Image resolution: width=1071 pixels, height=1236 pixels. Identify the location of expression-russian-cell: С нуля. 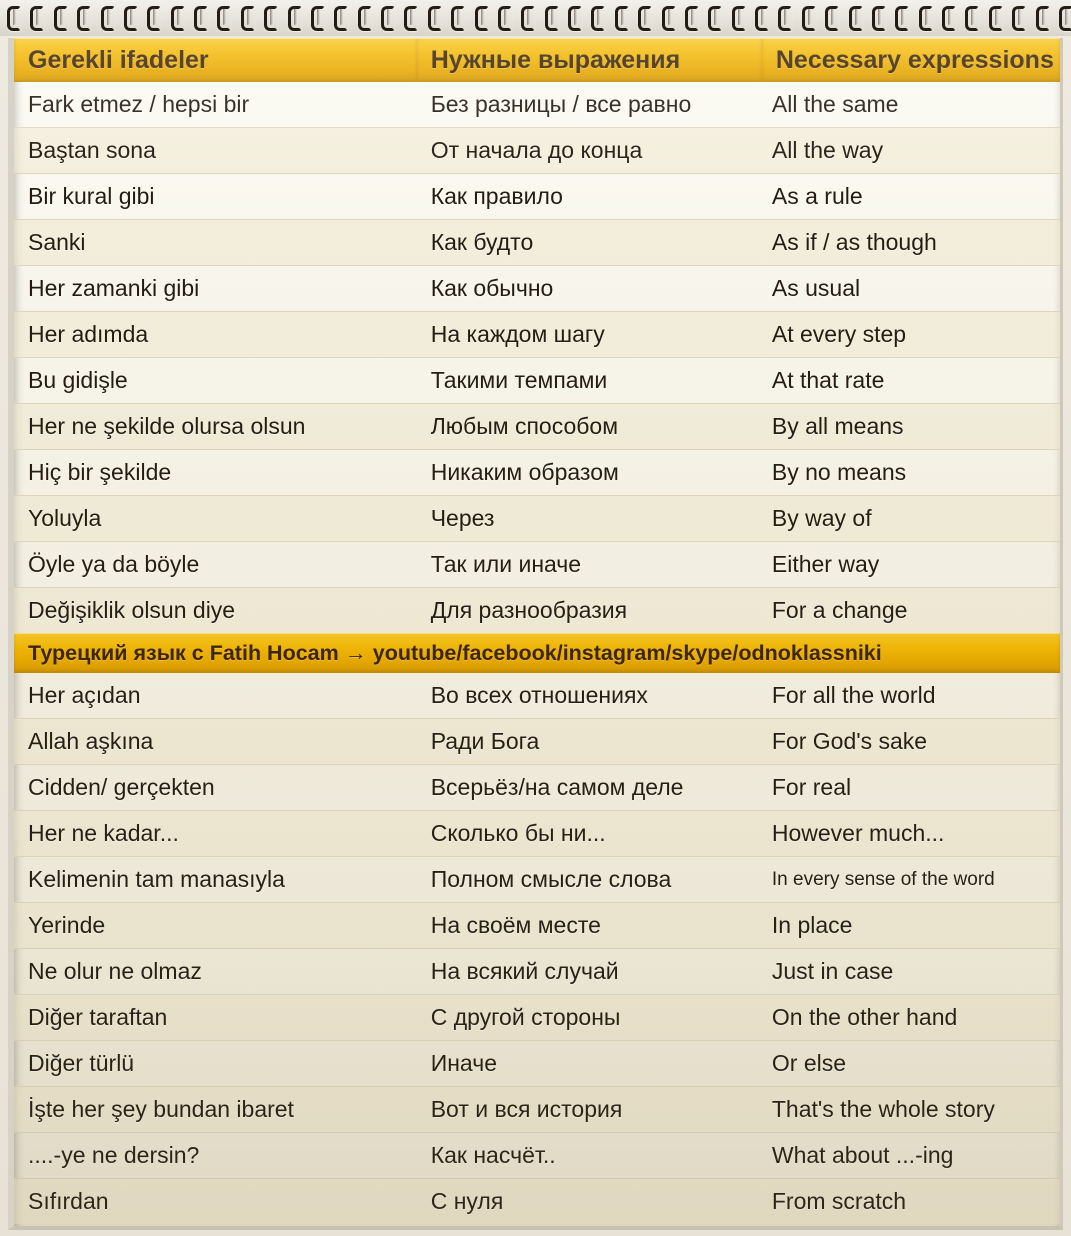
(589, 1201).